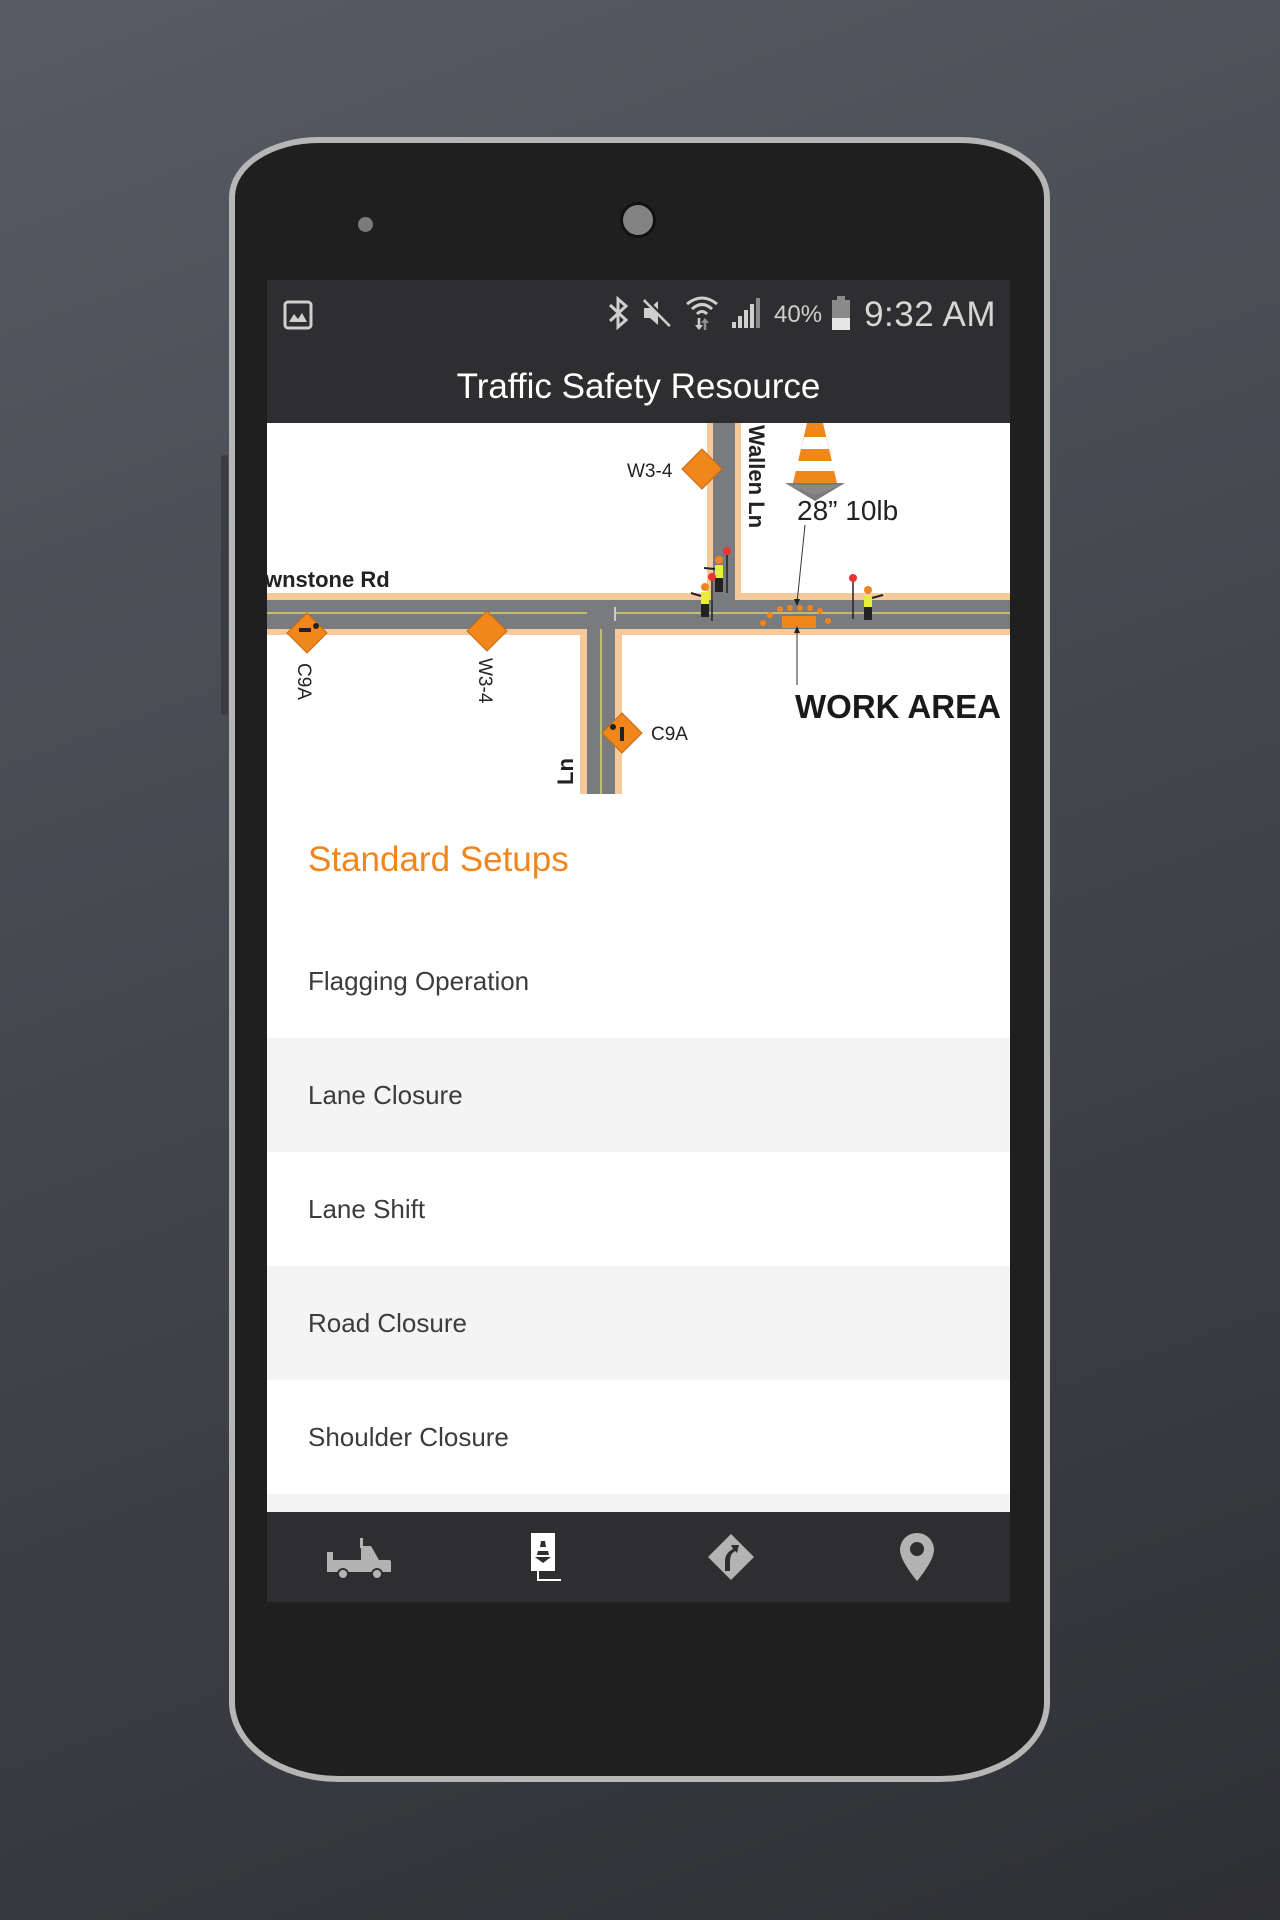 The image size is (1280, 1920). What do you see at coordinates (638, 220) in the screenshot?
I see `phone-front-camera` at bounding box center [638, 220].